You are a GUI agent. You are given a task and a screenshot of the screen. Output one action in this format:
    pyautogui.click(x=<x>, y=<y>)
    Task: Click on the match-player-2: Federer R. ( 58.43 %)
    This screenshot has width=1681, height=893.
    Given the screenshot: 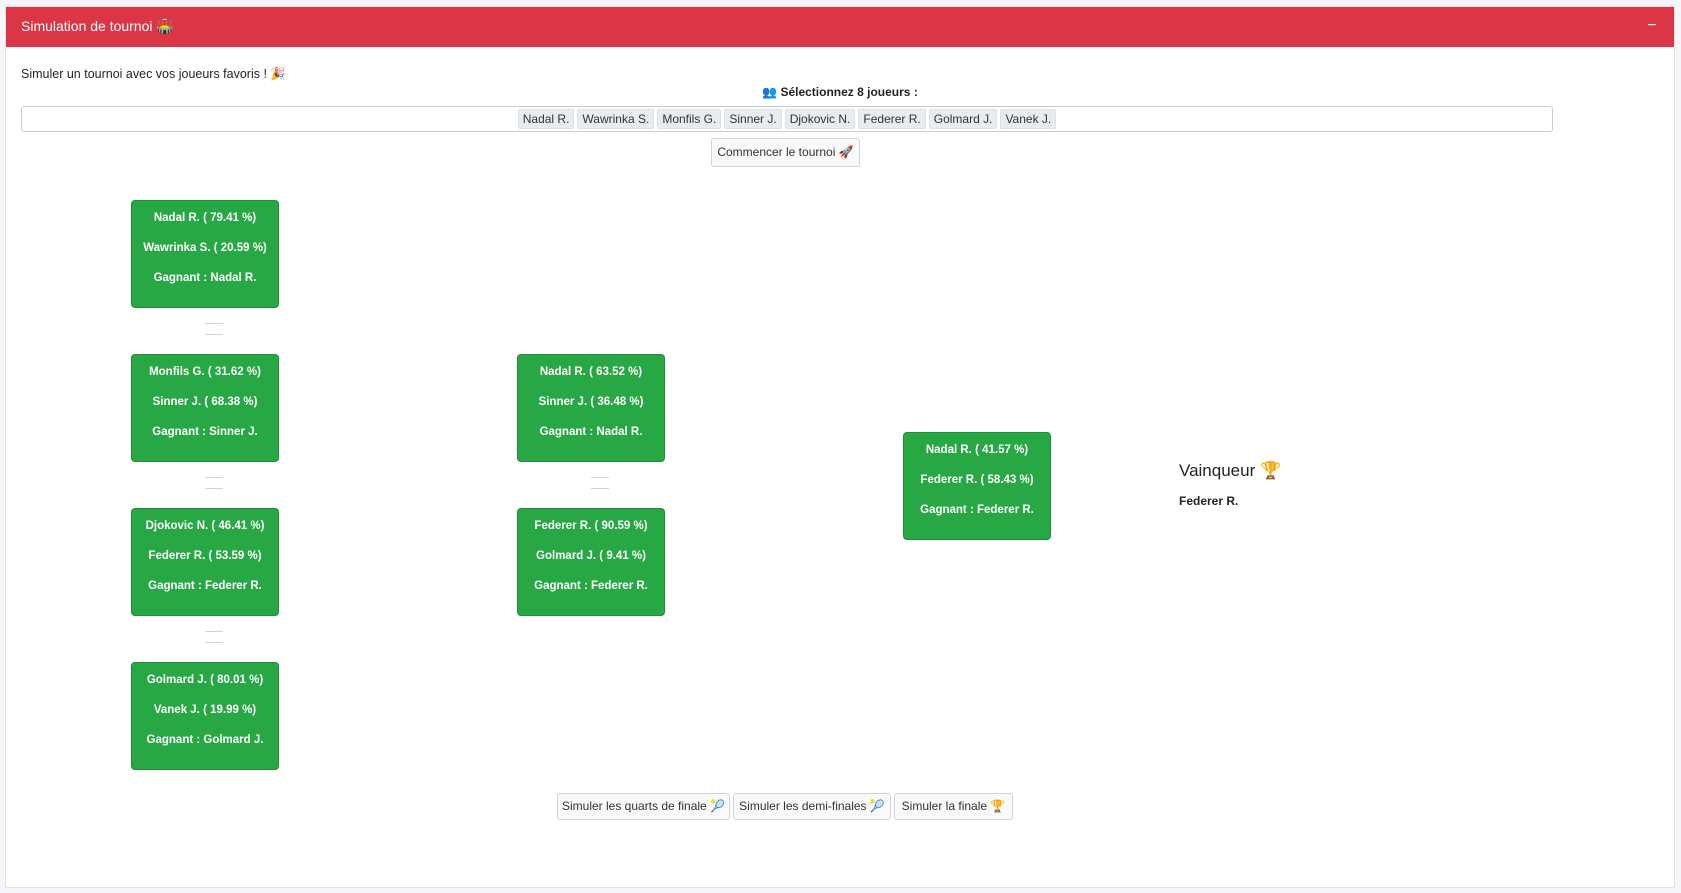 What is the action you would take?
    pyautogui.click(x=977, y=480)
    